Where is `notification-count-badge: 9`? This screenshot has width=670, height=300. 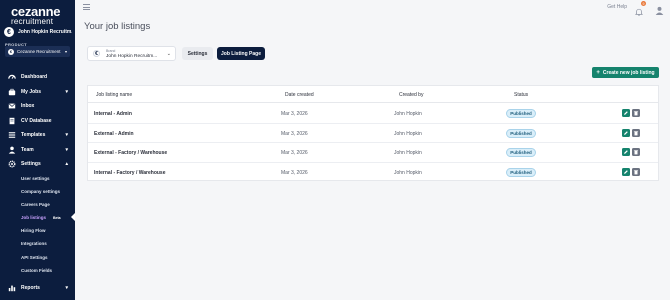
notification-count-badge: 9 is located at coordinates (643, 3).